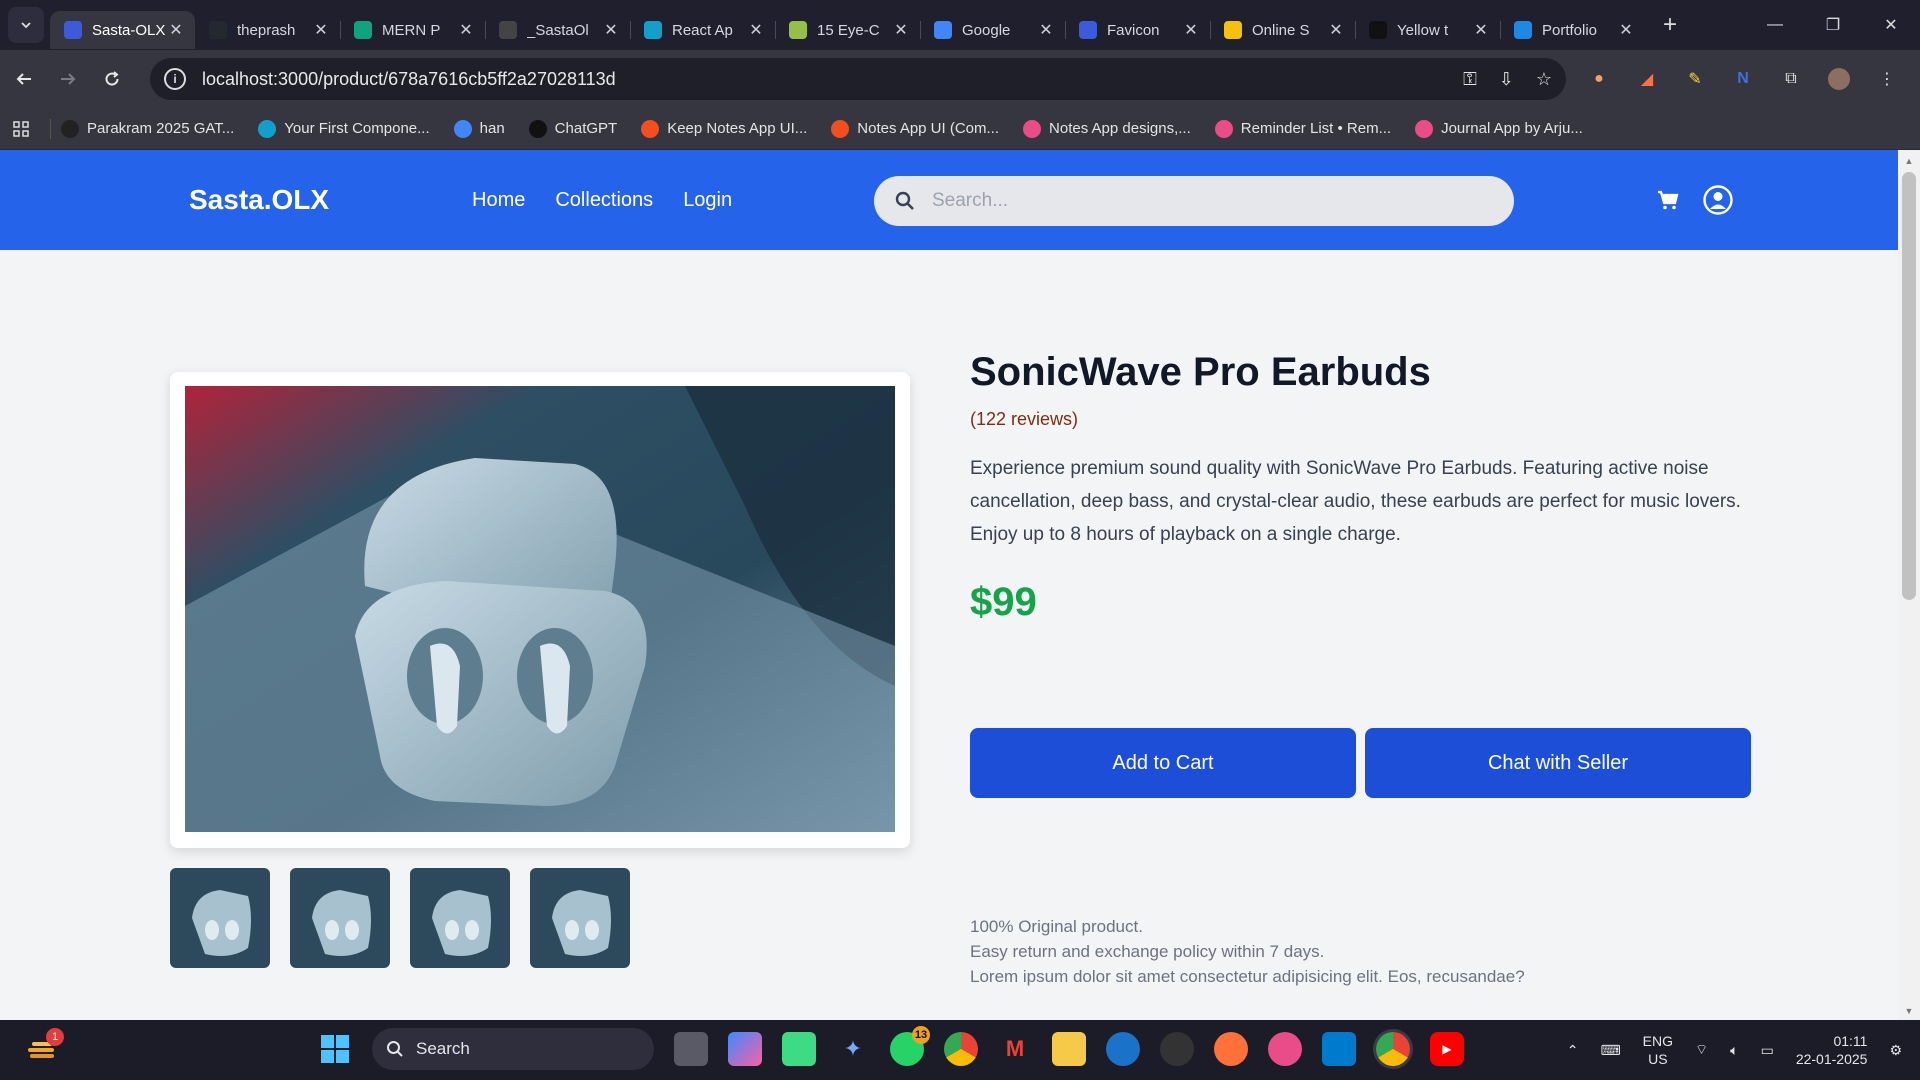  I want to click on nav-collections: Collections, so click(604, 200).